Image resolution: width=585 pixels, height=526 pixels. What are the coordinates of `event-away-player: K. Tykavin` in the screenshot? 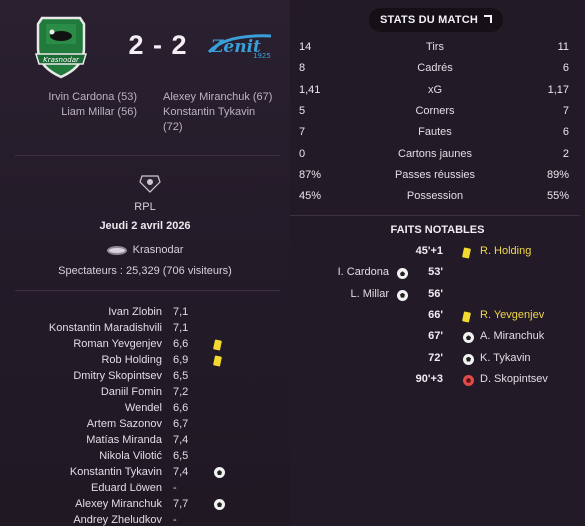 It's located at (505, 358).